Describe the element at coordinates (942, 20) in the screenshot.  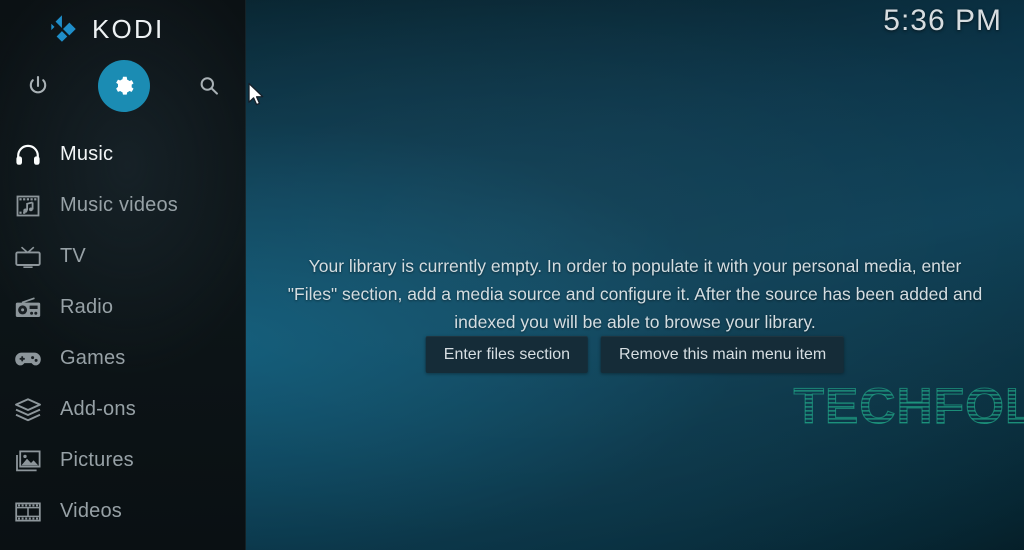
I see `clock: 5:36 PM` at that location.